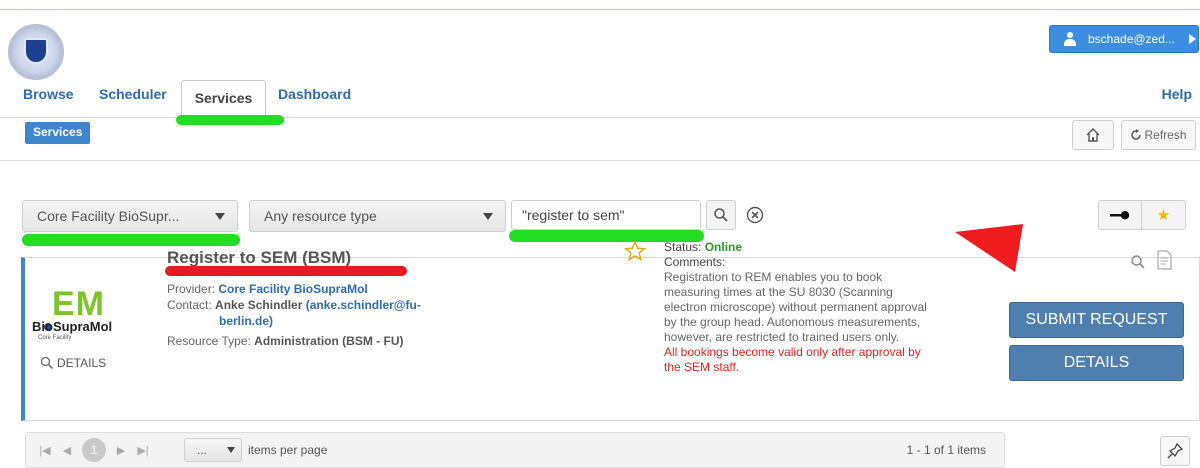  What do you see at coordinates (946, 450) in the screenshot?
I see `item-count: 1 - 1 of 1 items` at bounding box center [946, 450].